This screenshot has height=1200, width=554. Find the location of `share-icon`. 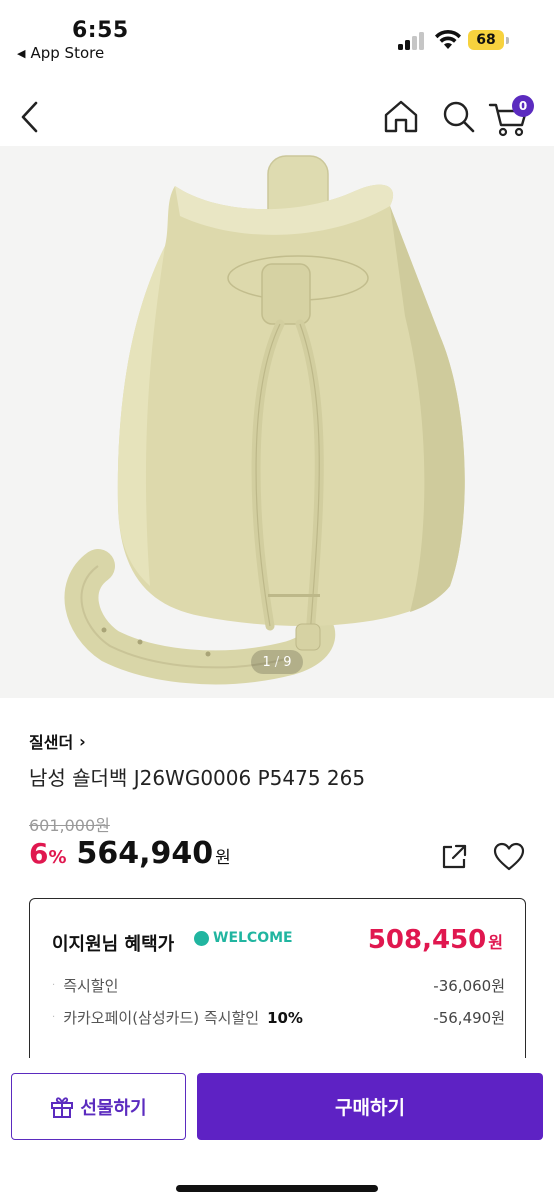

share-icon is located at coordinates (454, 857).